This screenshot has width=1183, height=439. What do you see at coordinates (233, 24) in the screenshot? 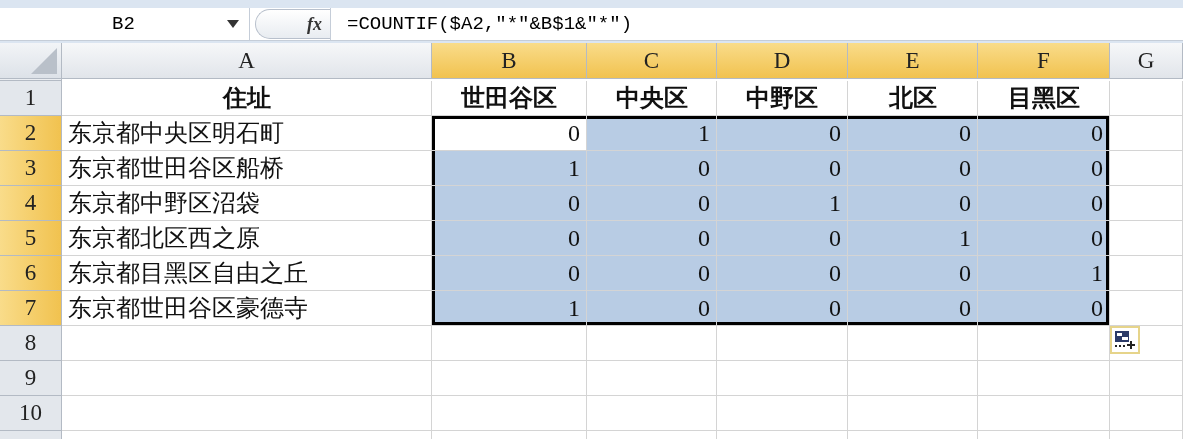
I see `caret-icon` at bounding box center [233, 24].